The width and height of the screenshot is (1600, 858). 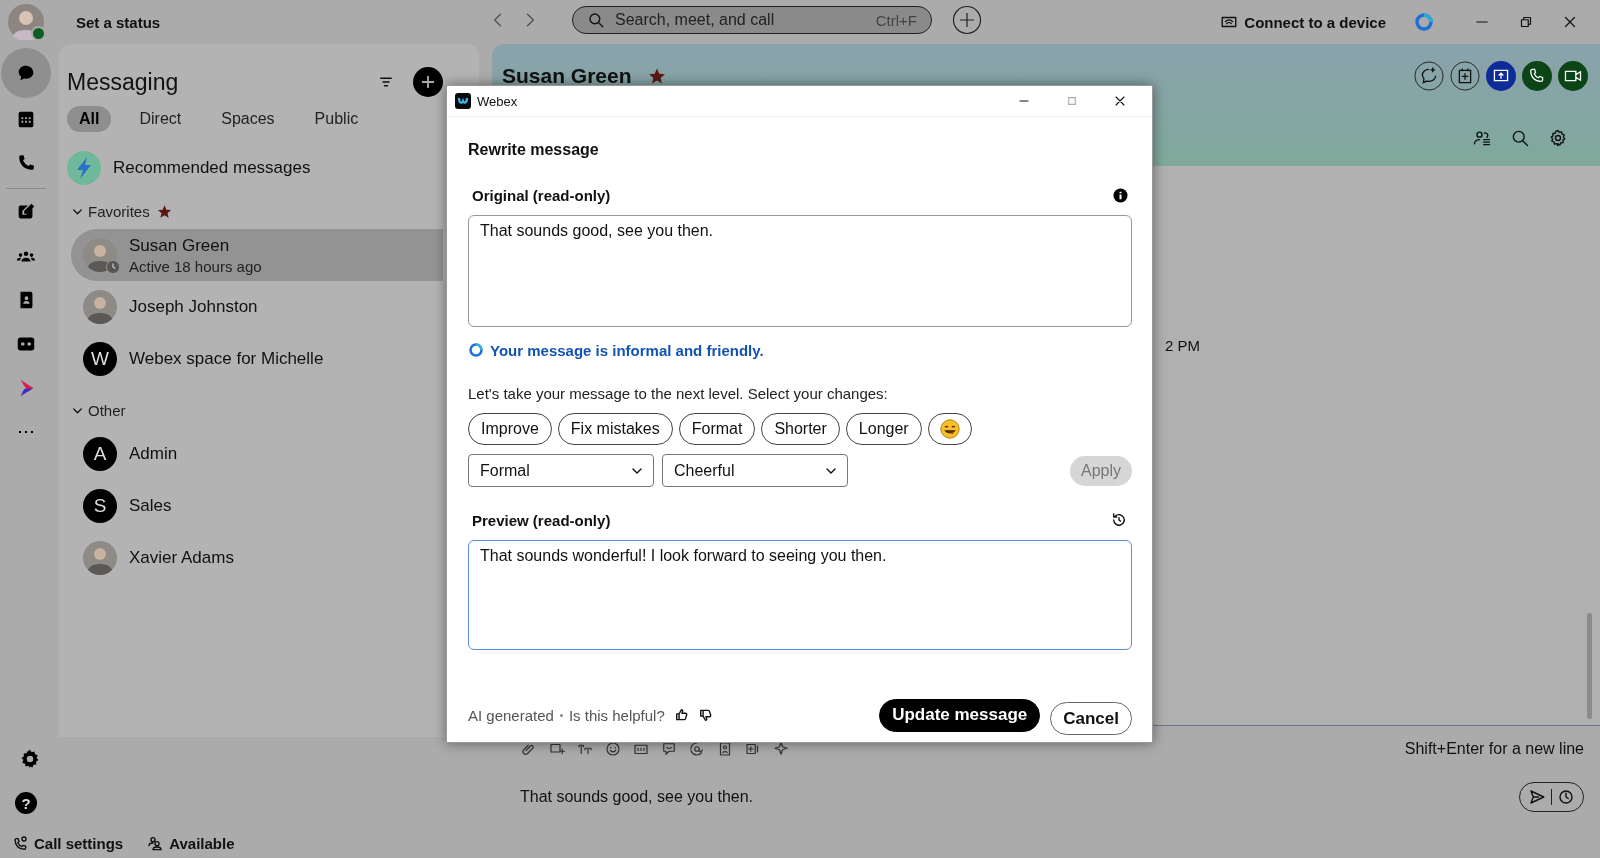 I want to click on tone-message: Your message is informal and friendly., so click(x=627, y=350).